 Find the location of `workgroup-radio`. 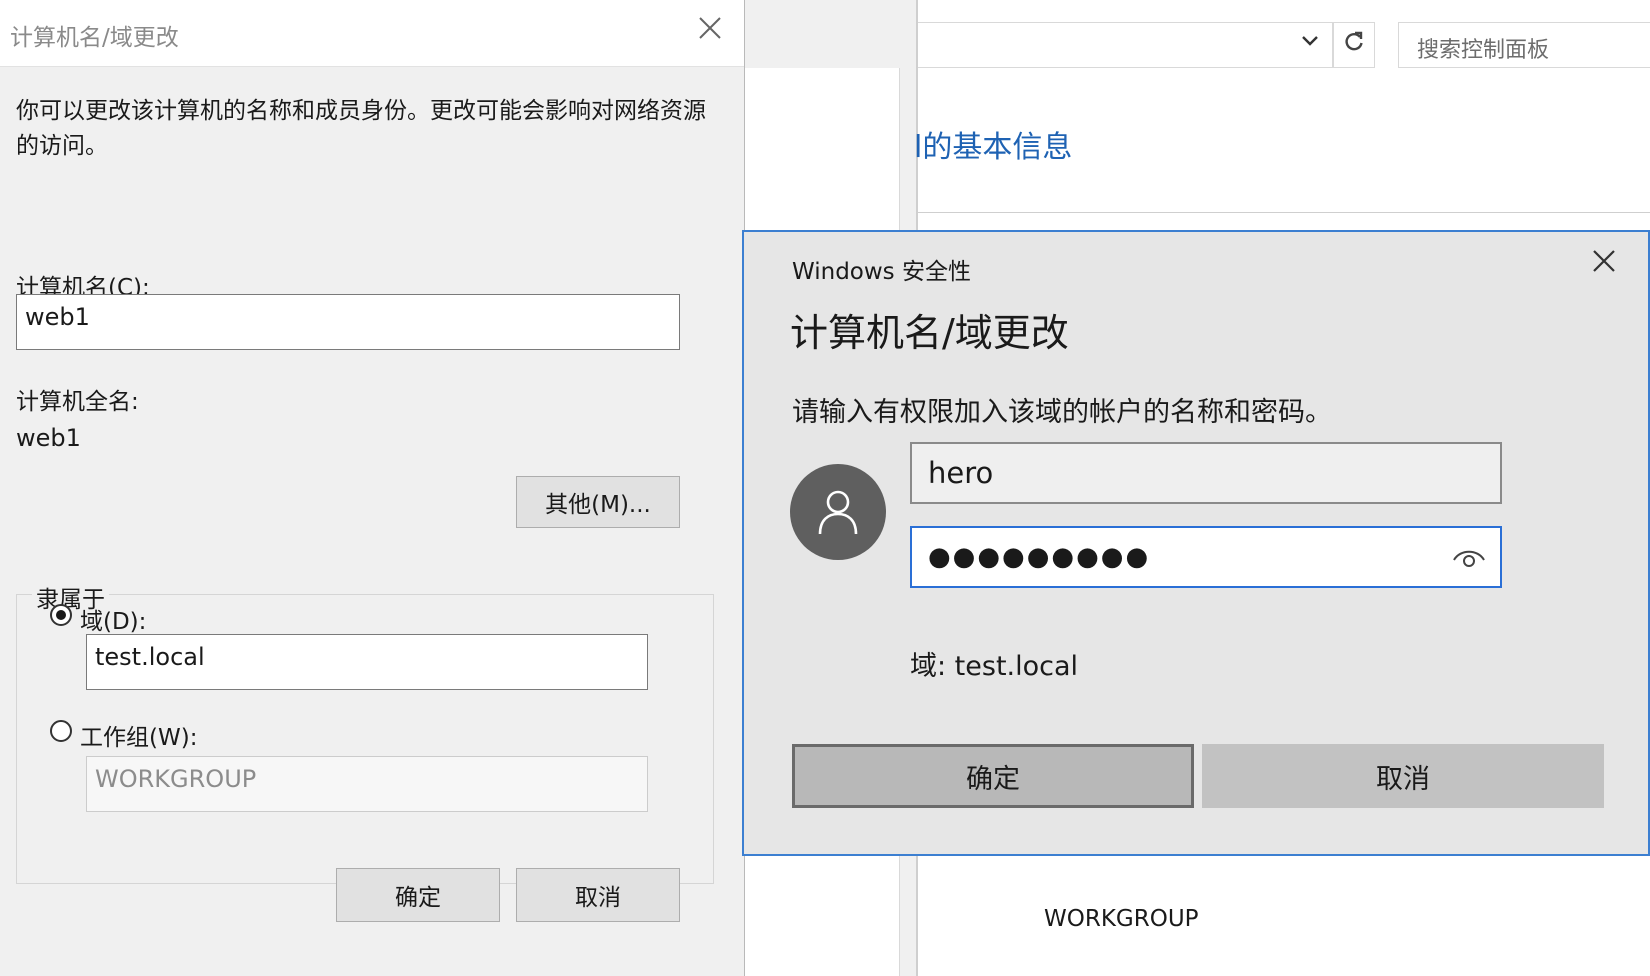

workgroup-radio is located at coordinates (61, 731).